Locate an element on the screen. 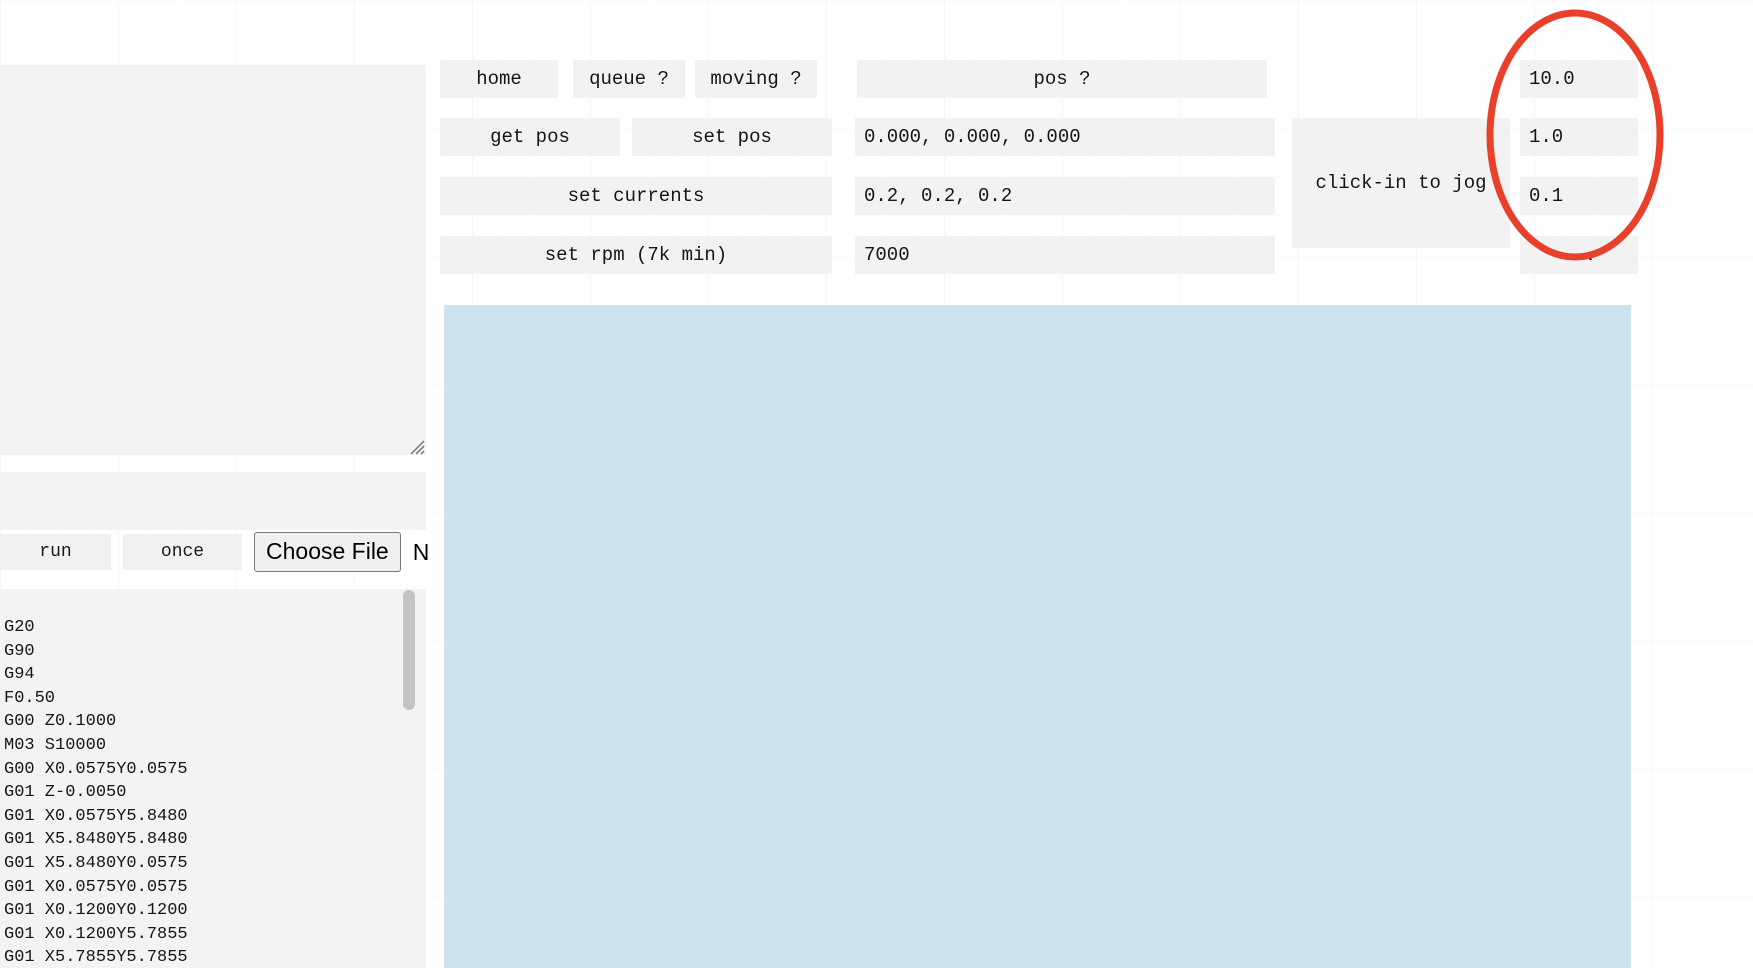  get-pos-button: get pos is located at coordinates (530, 137).